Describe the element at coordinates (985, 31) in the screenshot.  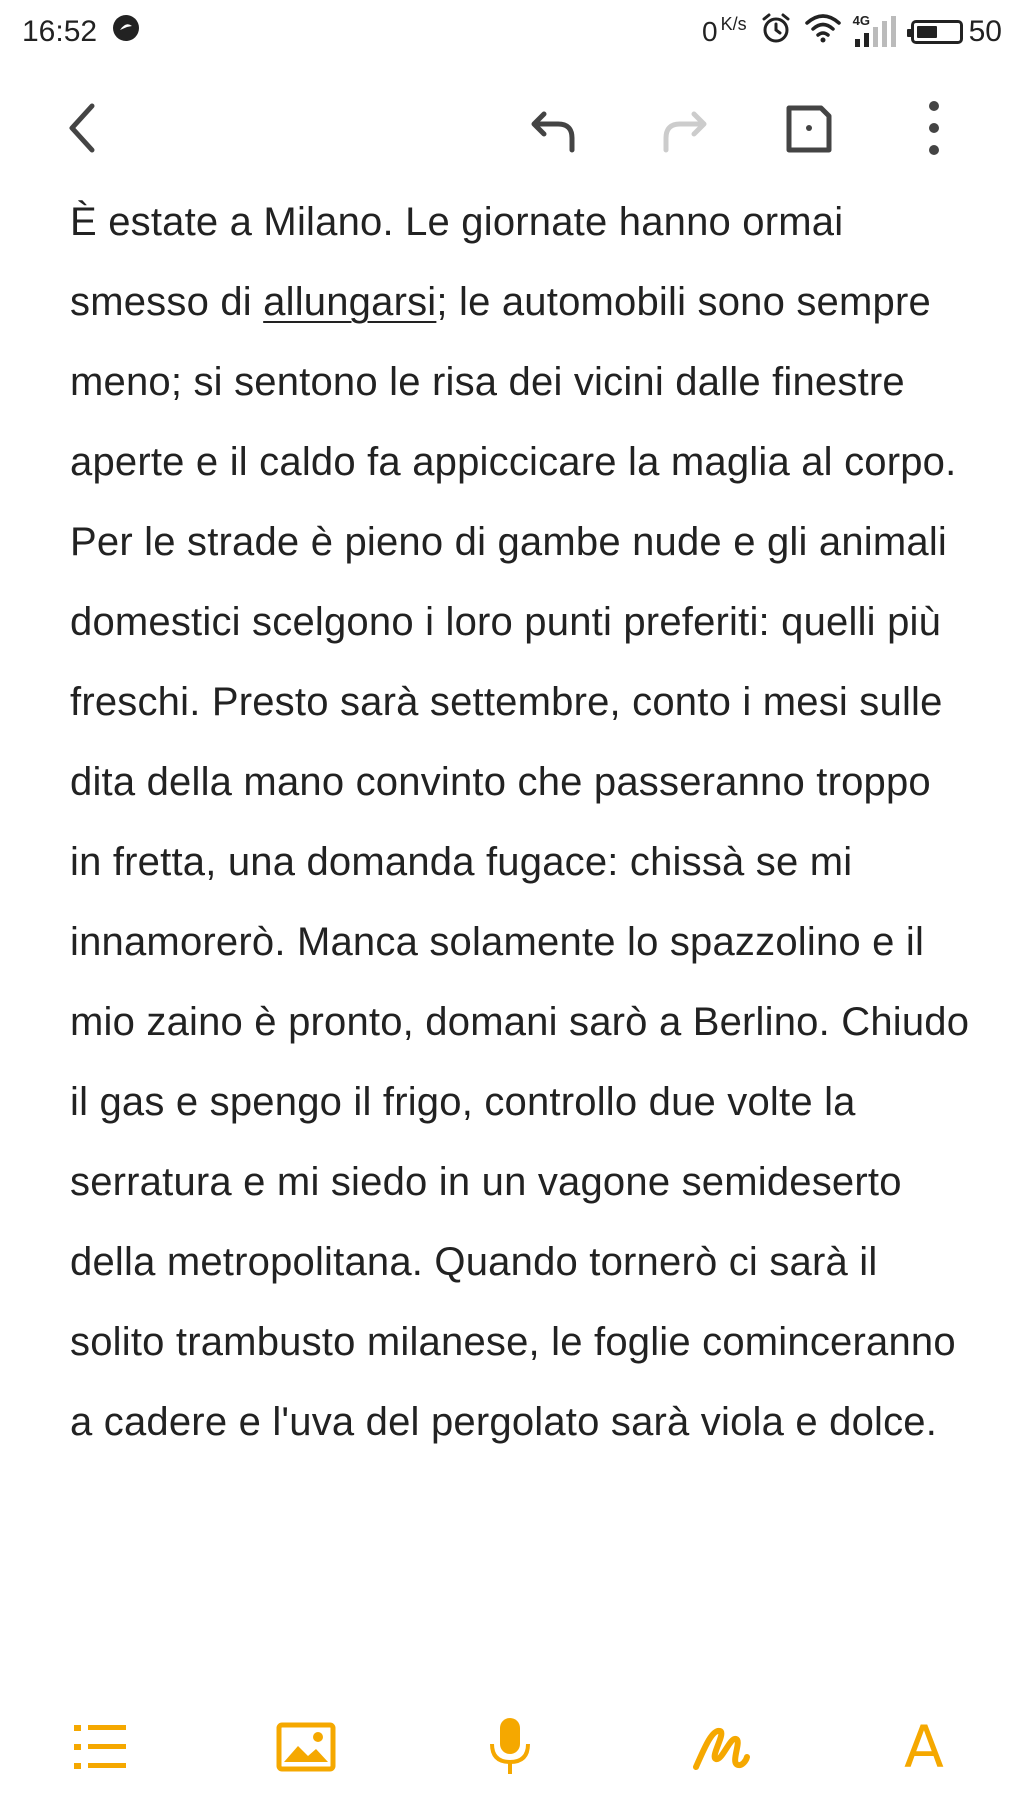
I see `battery-level: 50` at that location.